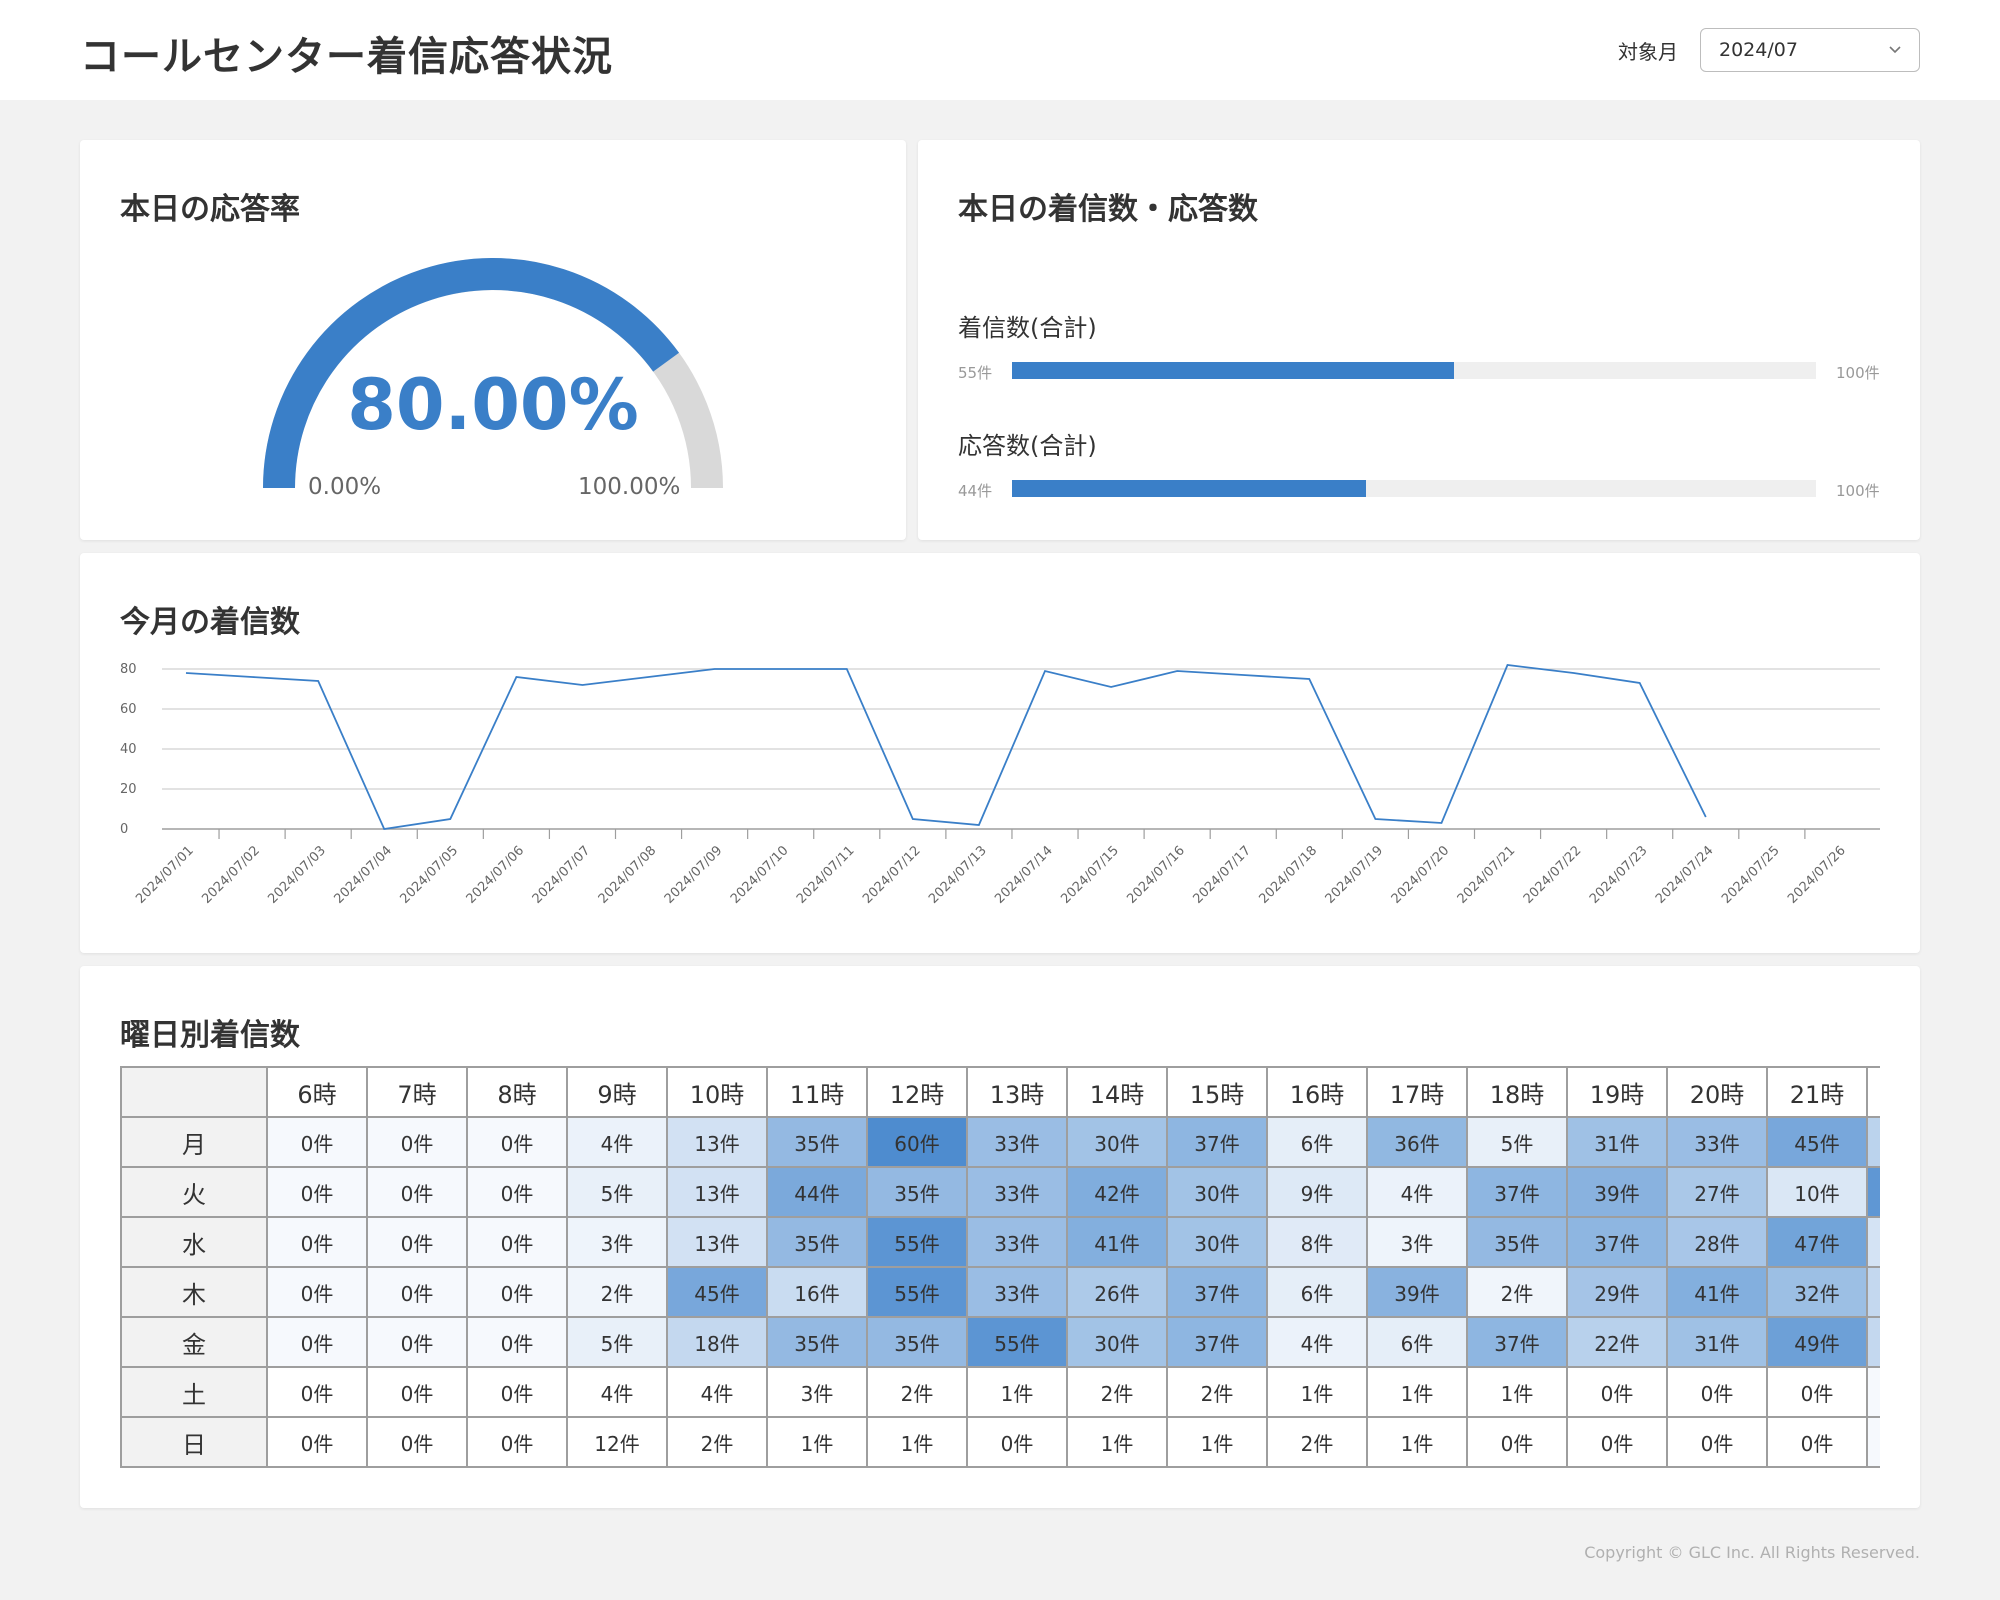  Describe the element at coordinates (958, 875) in the screenshot. I see `x-tick-label: 2024/07/13` at that location.